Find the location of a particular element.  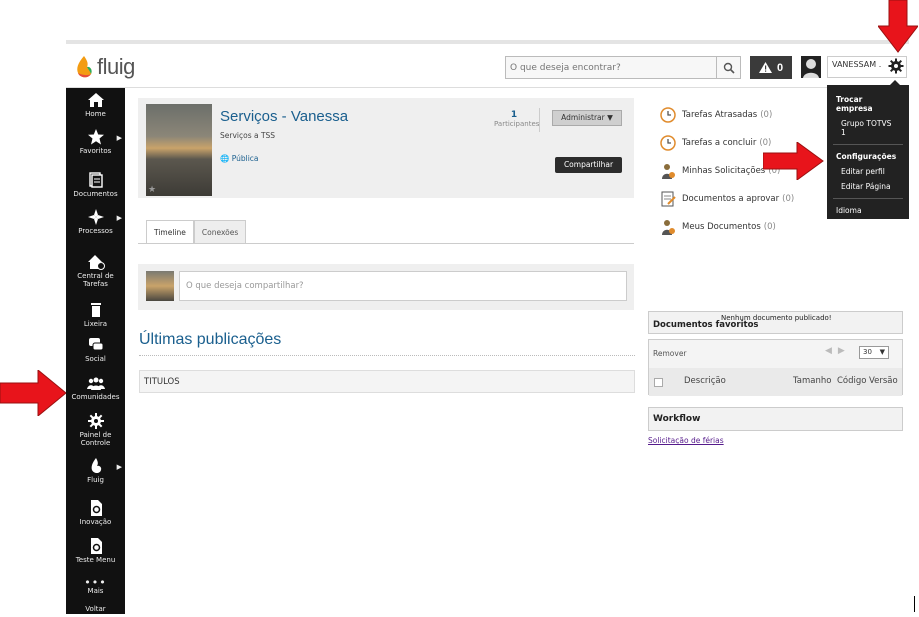

sidebar-item-painel-de-controle: Painel de Controle is located at coordinates (95, 430).